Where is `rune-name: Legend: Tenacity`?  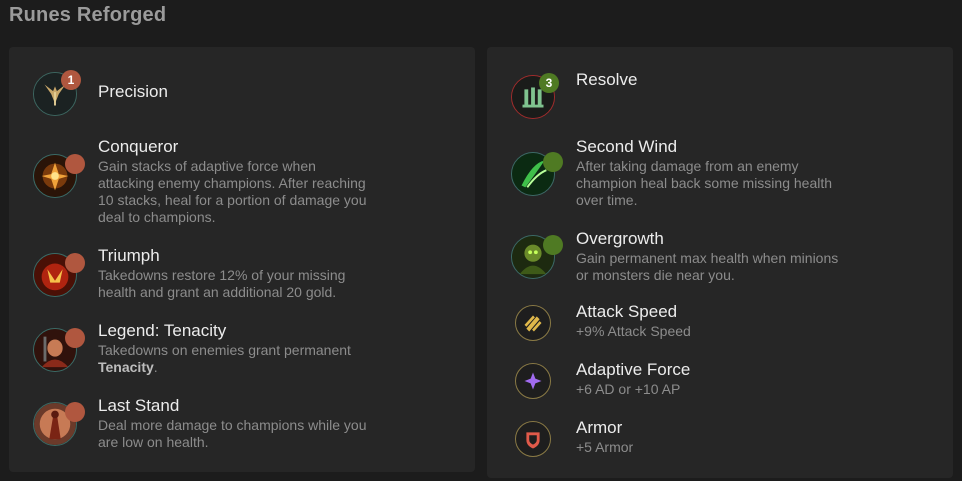
rune-name: Legend: Tenacity is located at coordinates (162, 330).